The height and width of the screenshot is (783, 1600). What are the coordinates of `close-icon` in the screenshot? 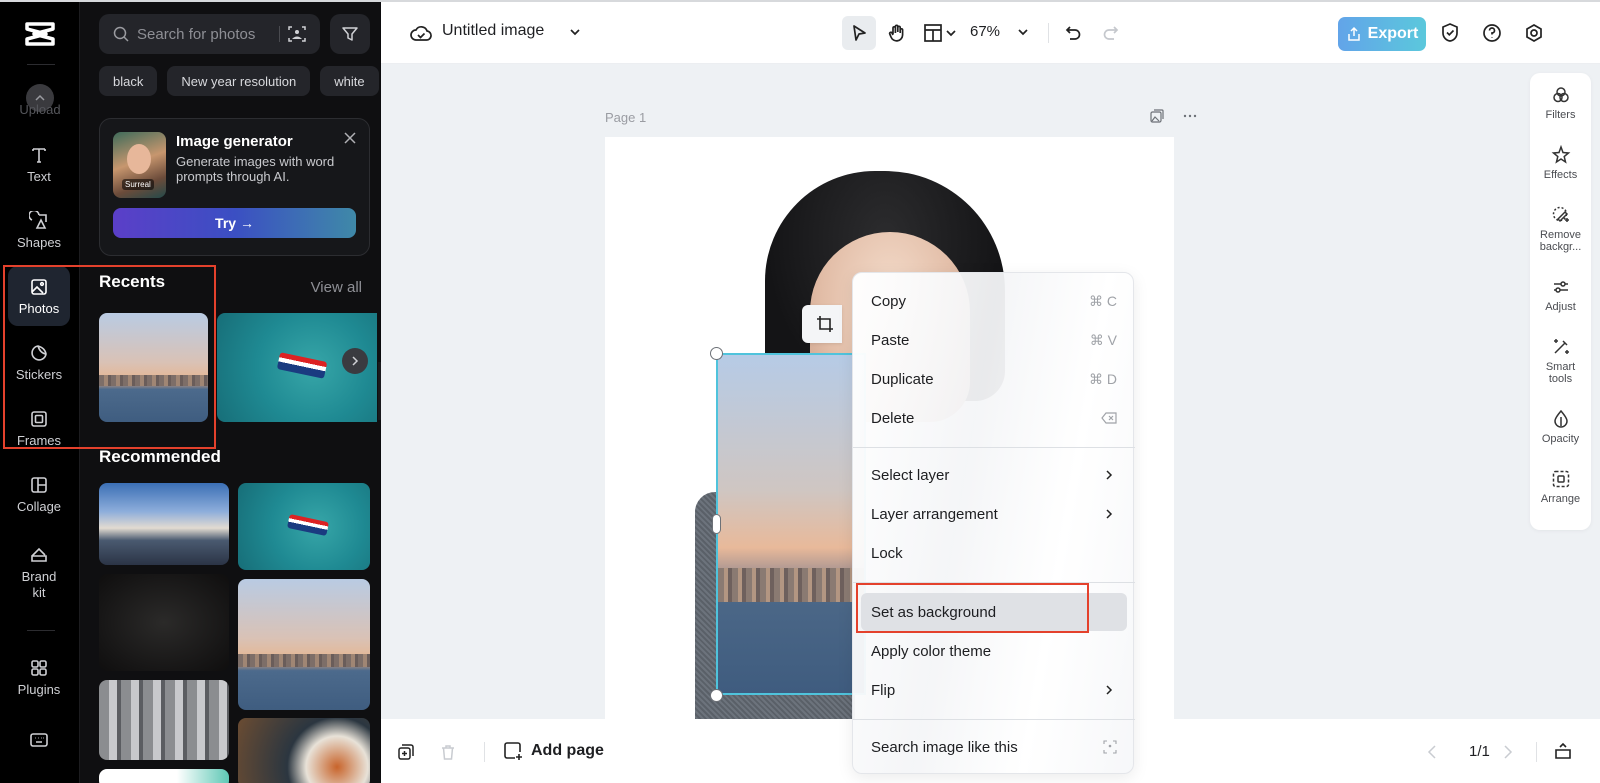 It's located at (350, 138).